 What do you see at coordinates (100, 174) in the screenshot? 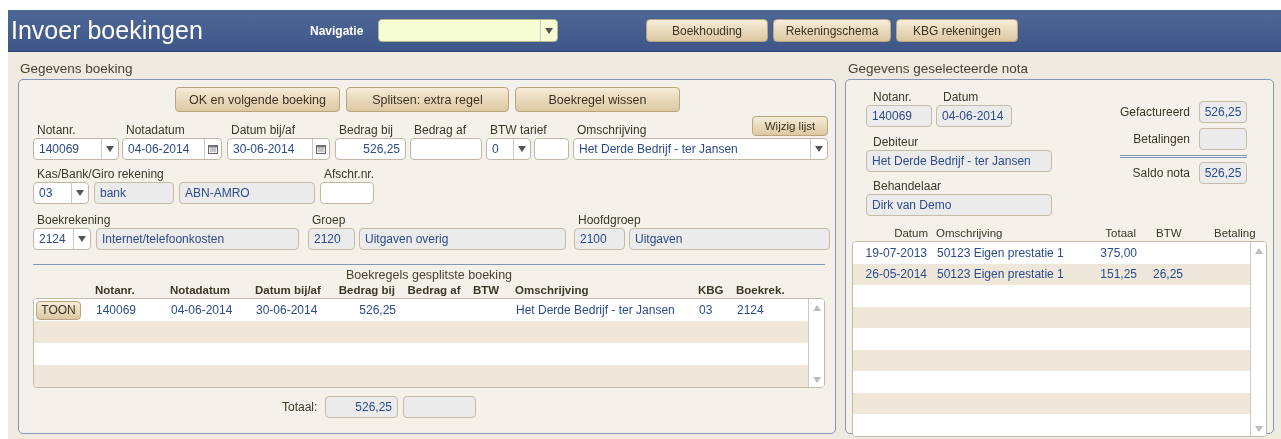
I see `field-label: Kas/Bank/Giro rekening` at bounding box center [100, 174].